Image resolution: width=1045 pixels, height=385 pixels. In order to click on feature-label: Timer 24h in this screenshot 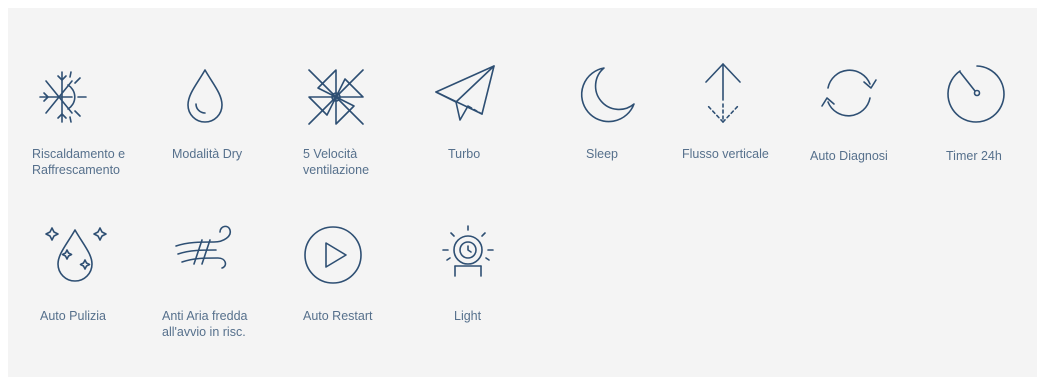, I will do `click(974, 156)`.